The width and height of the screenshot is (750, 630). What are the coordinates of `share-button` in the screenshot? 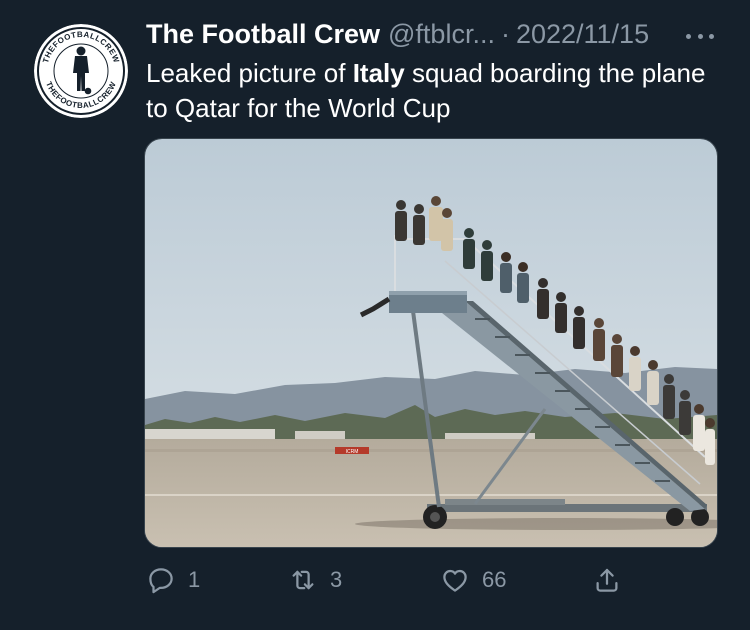 It's located at (607, 580).